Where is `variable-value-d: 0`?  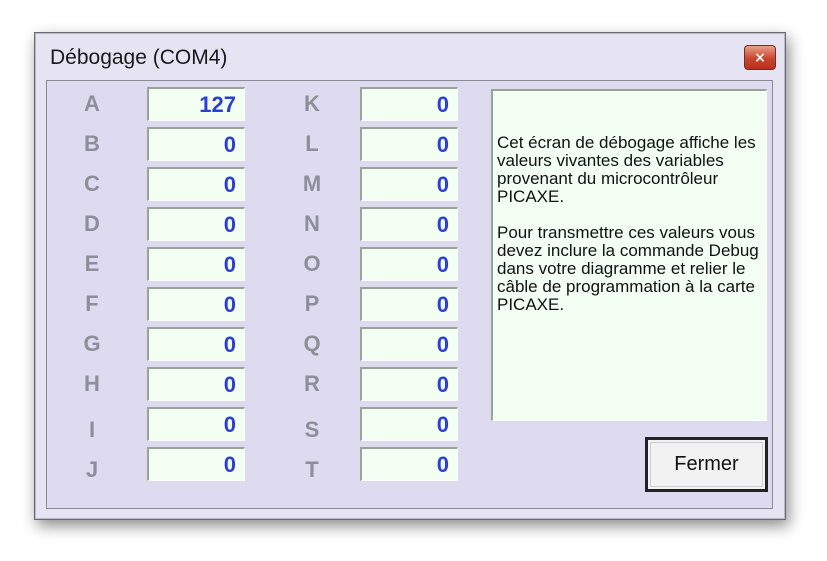 variable-value-d: 0 is located at coordinates (196, 224).